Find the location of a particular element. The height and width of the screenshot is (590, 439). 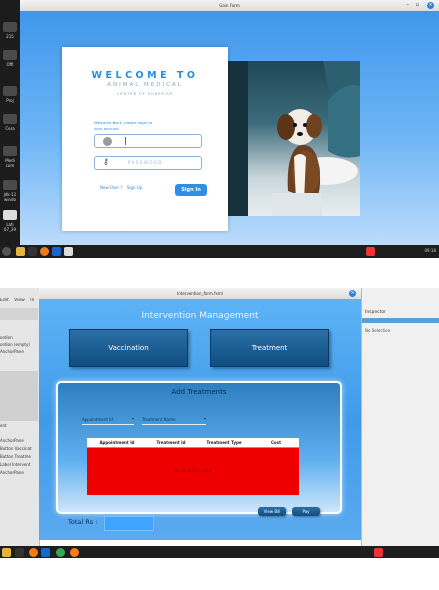

menu-insert: In is located at coordinates (32, 300).